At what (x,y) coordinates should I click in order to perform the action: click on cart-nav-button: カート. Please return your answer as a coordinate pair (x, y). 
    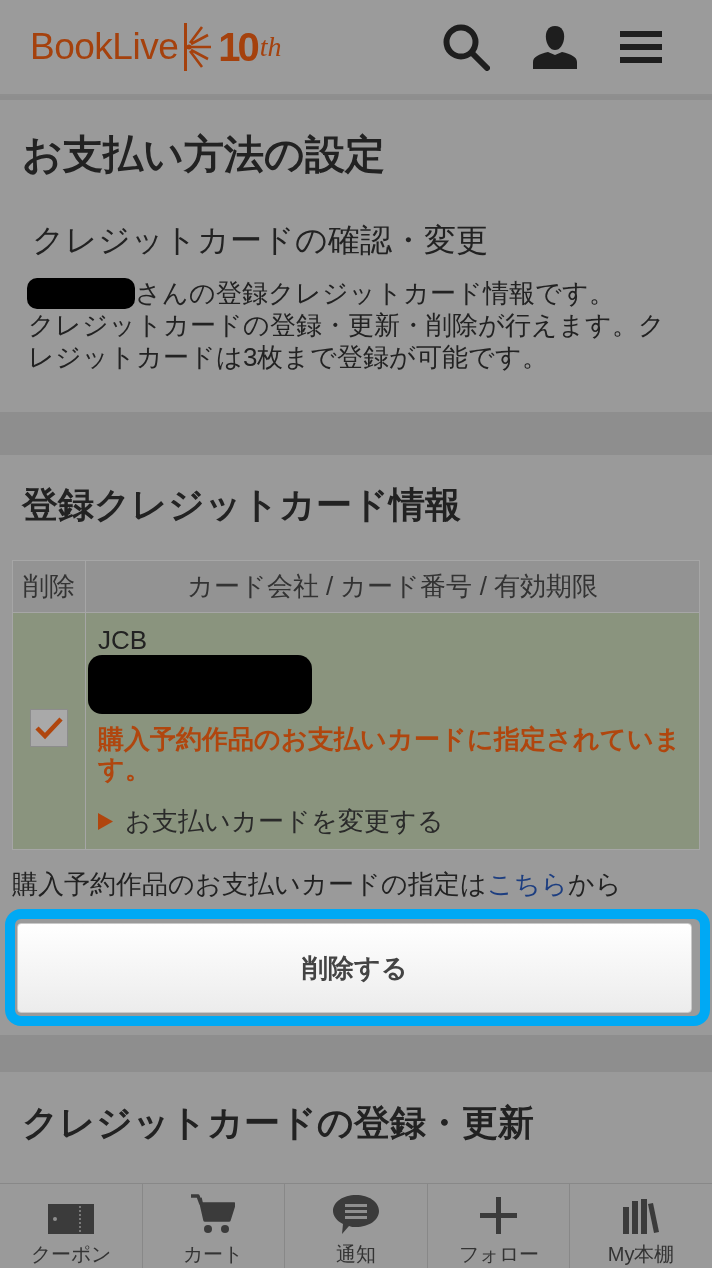
    Looking at the image, I should click on (213, 1226).